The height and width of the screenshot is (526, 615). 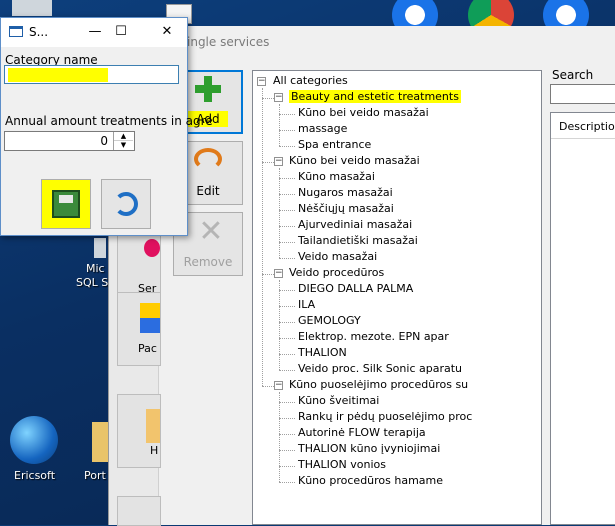 I want to click on save-button, so click(x=66, y=204).